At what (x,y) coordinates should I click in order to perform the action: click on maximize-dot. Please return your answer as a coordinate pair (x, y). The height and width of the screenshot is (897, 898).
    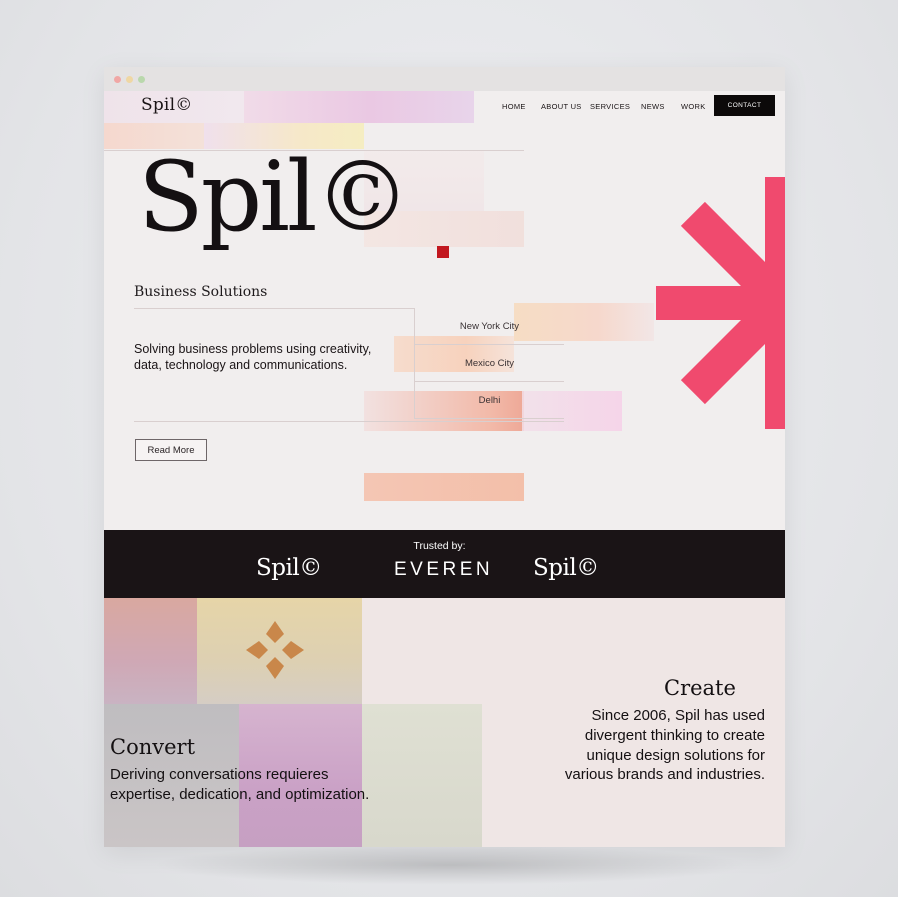
    Looking at the image, I should click on (141, 79).